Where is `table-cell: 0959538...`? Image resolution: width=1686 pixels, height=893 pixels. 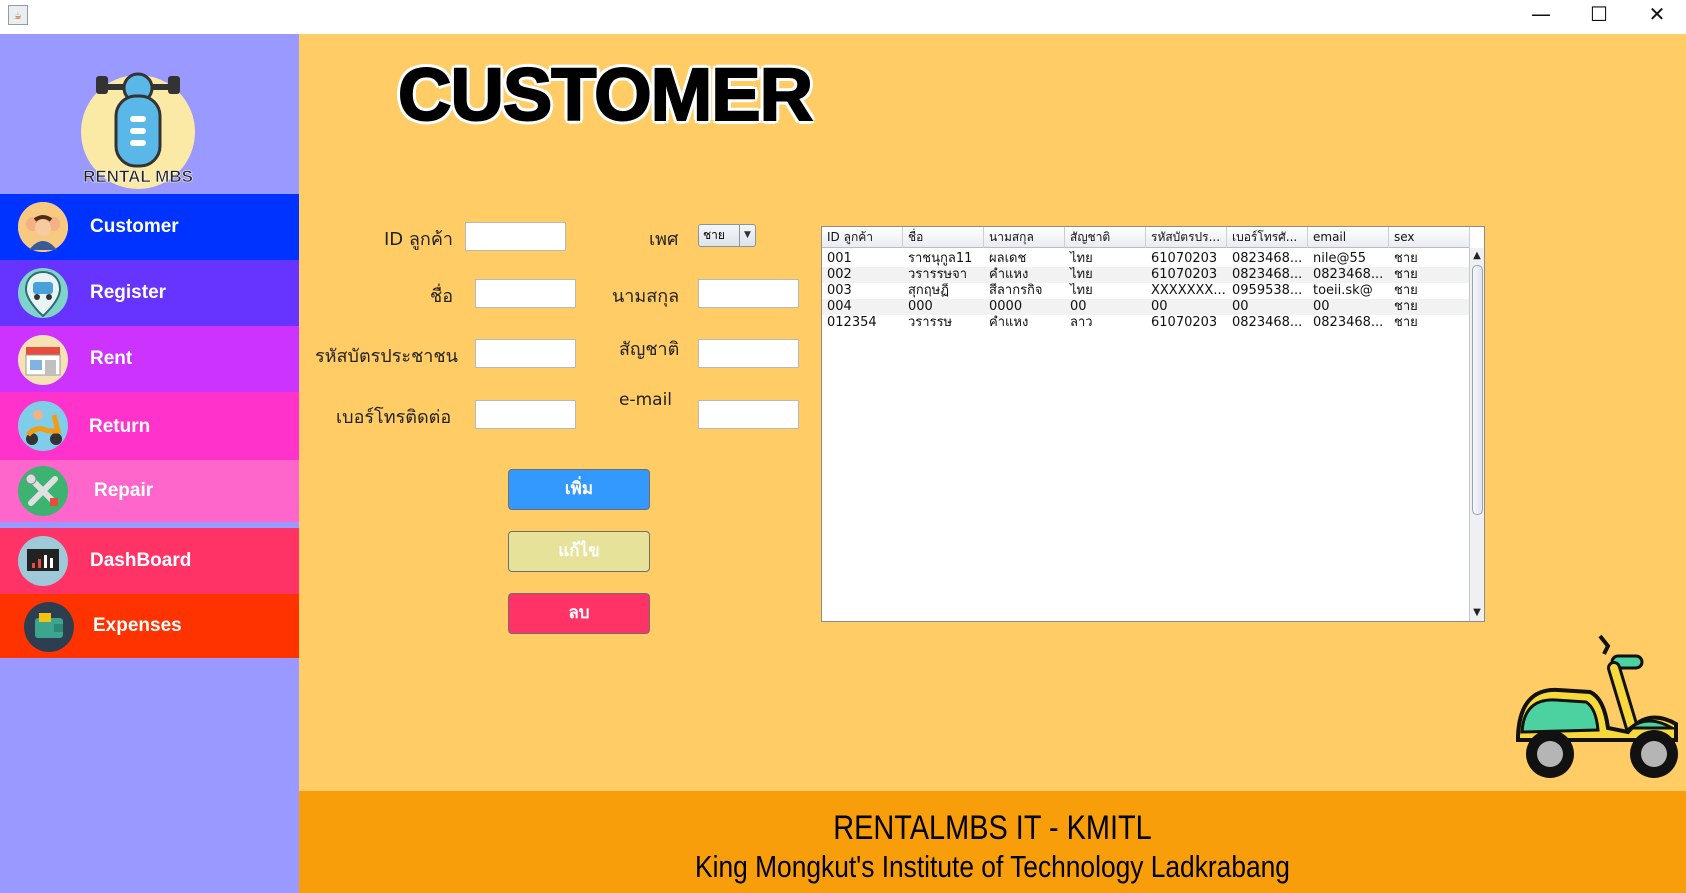 table-cell: 0959538... is located at coordinates (1267, 290).